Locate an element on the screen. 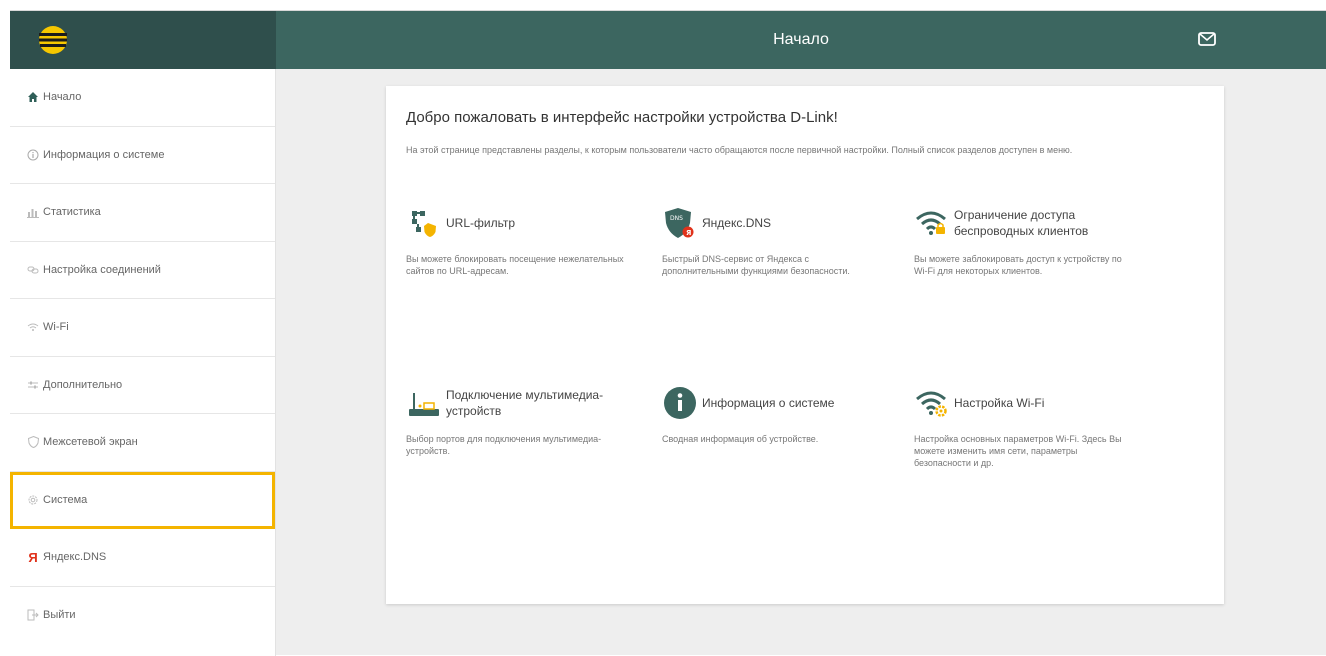  sidebar-item-label: Выйти is located at coordinates (59, 615).